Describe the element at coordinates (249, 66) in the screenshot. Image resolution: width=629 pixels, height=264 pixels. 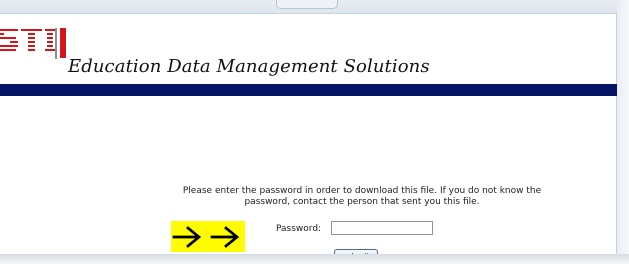
I see `brand-title: Education Data Management Solutions` at that location.